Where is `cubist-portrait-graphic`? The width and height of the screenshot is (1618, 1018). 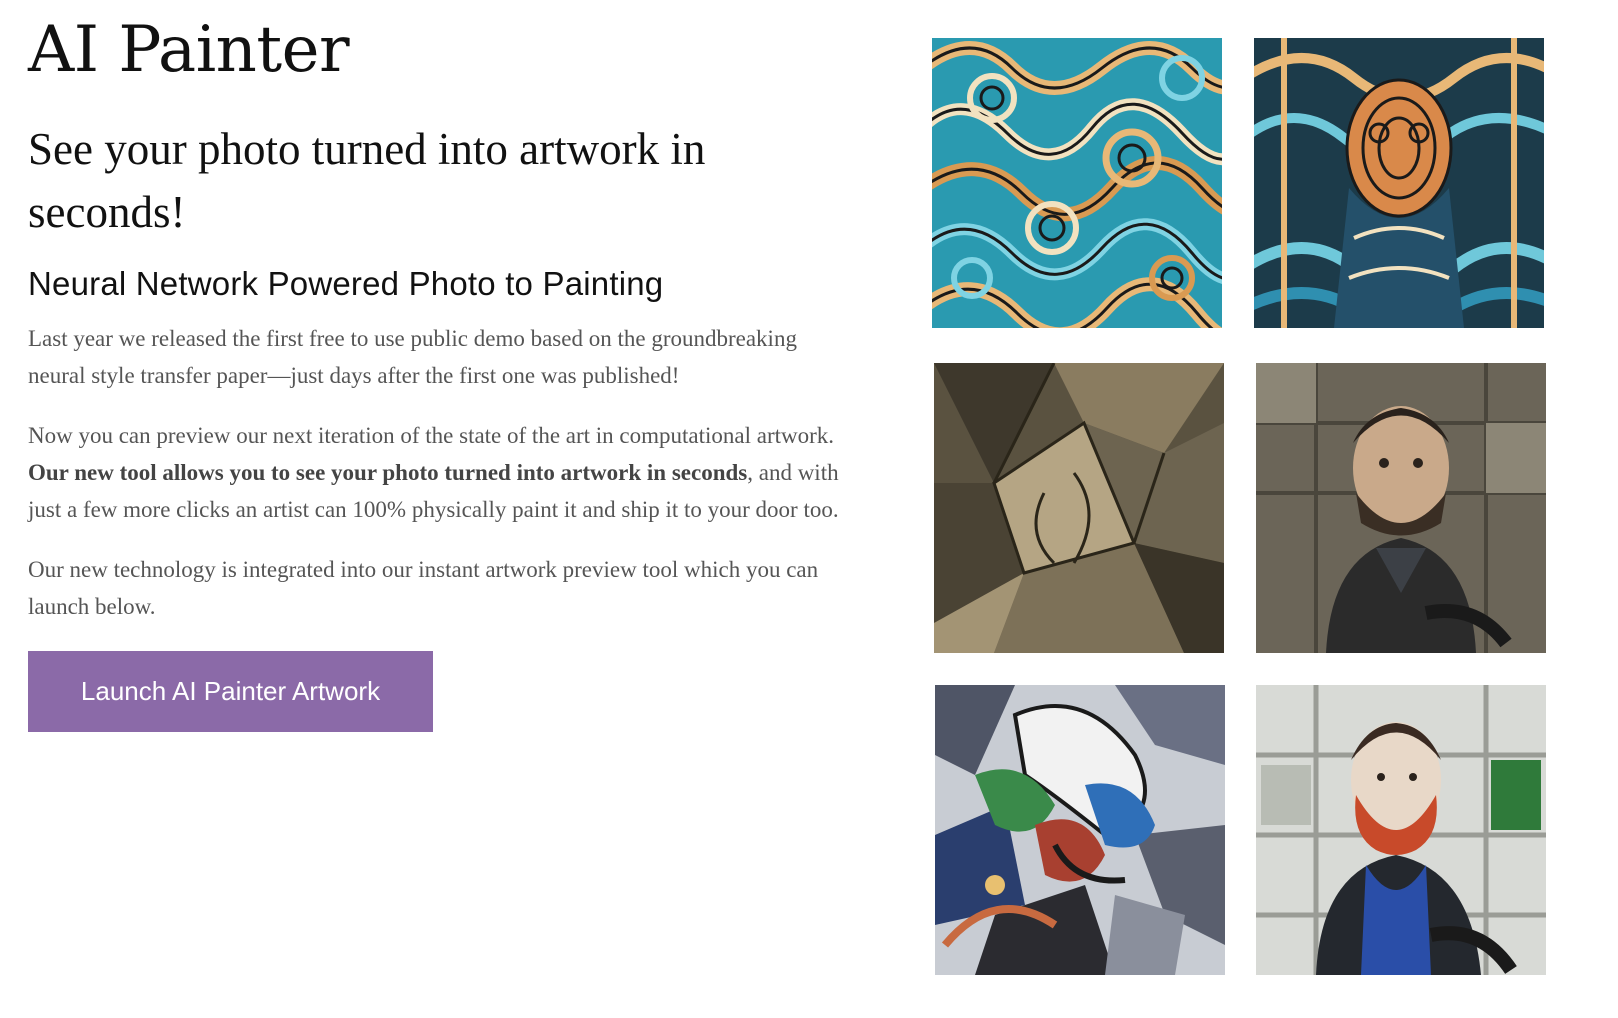
cubist-portrait-graphic is located at coordinates (1401, 508).